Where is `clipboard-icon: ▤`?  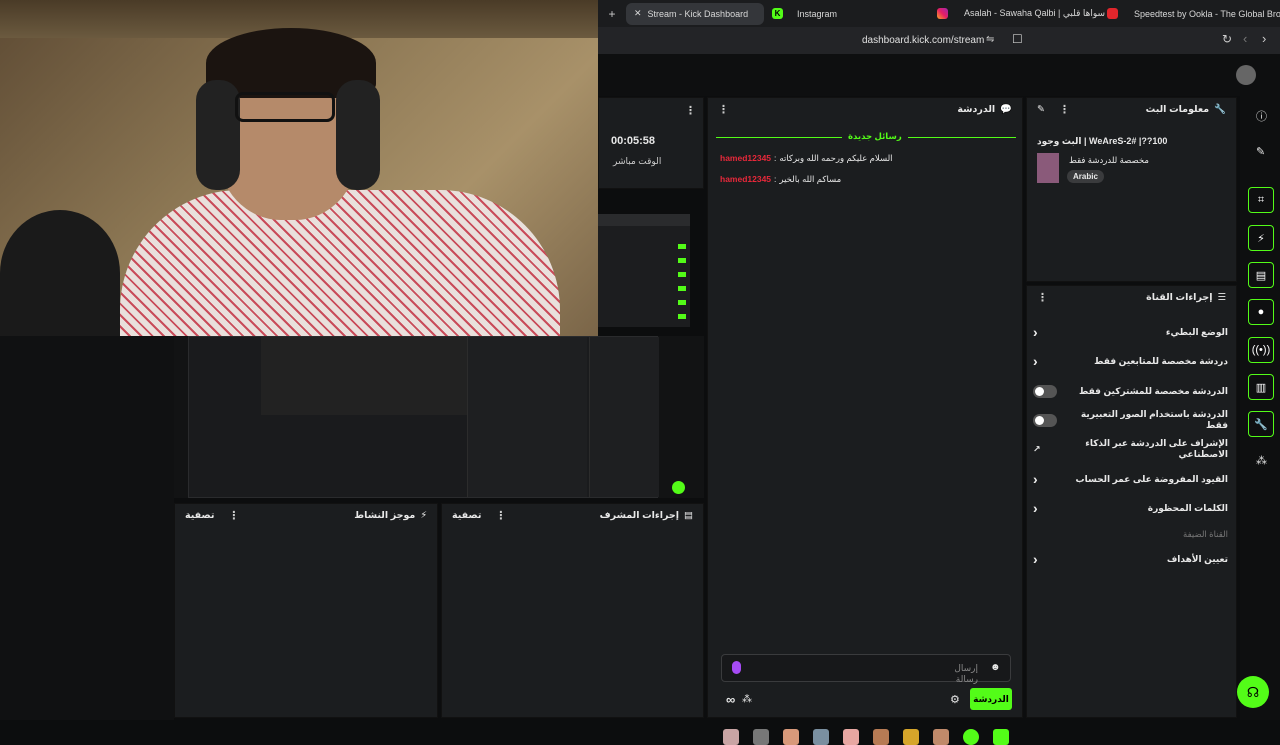 clipboard-icon: ▤ is located at coordinates (688, 515).